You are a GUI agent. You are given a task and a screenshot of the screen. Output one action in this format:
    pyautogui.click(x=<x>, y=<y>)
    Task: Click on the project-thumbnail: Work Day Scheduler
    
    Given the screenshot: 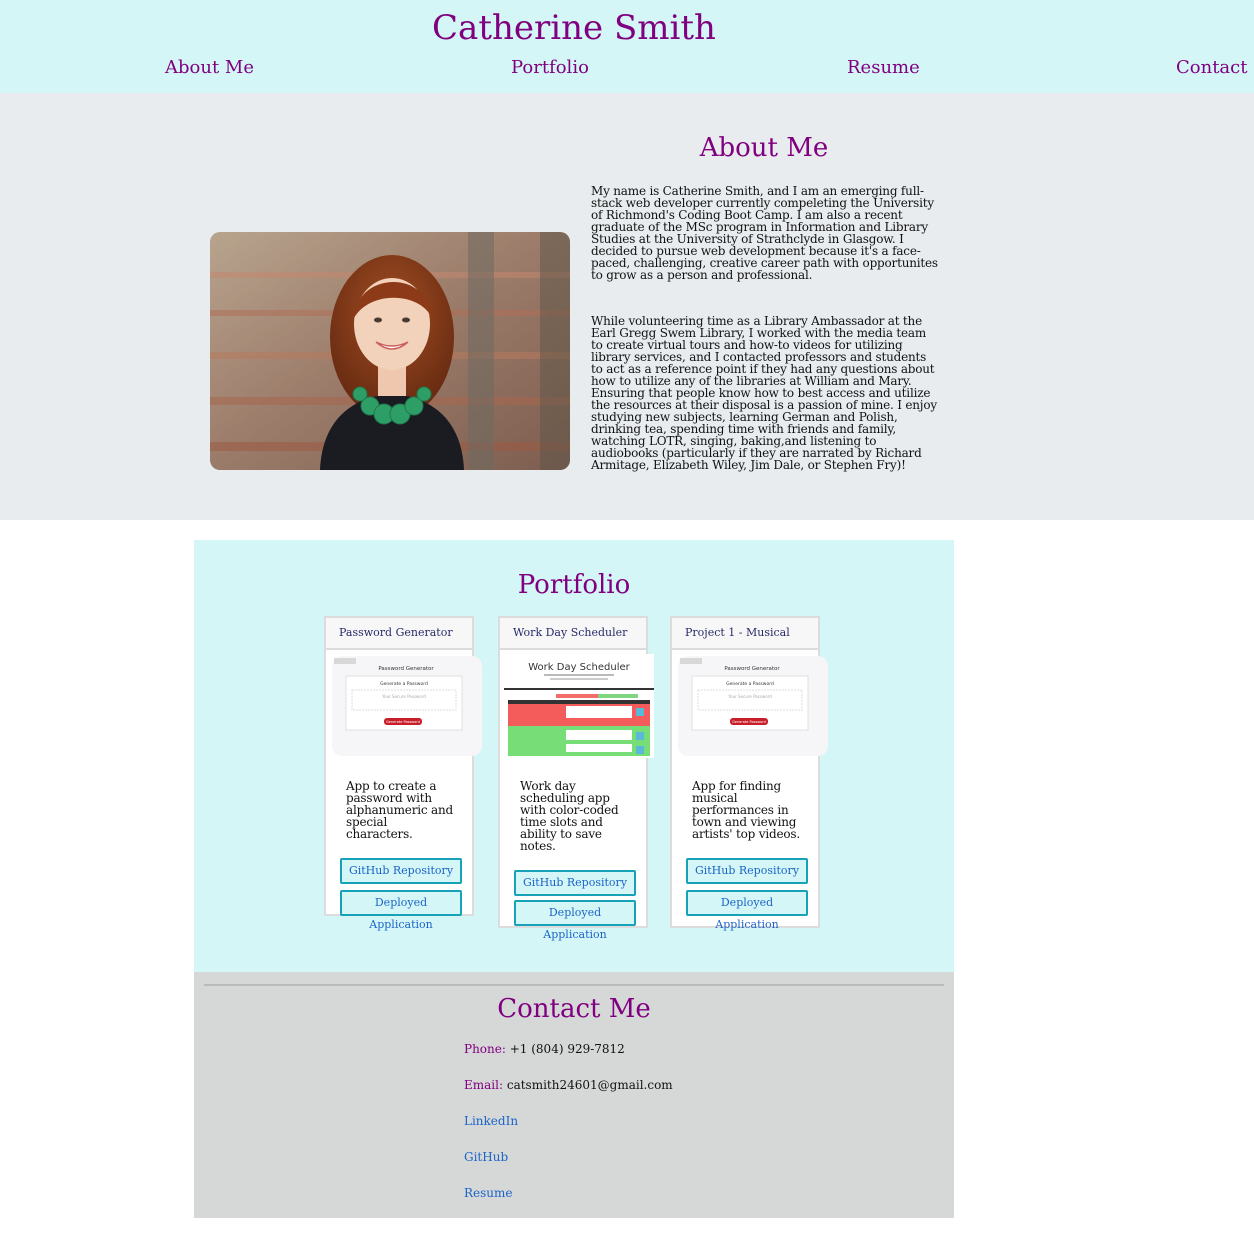 What is the action you would take?
    pyautogui.click(x=577, y=704)
    